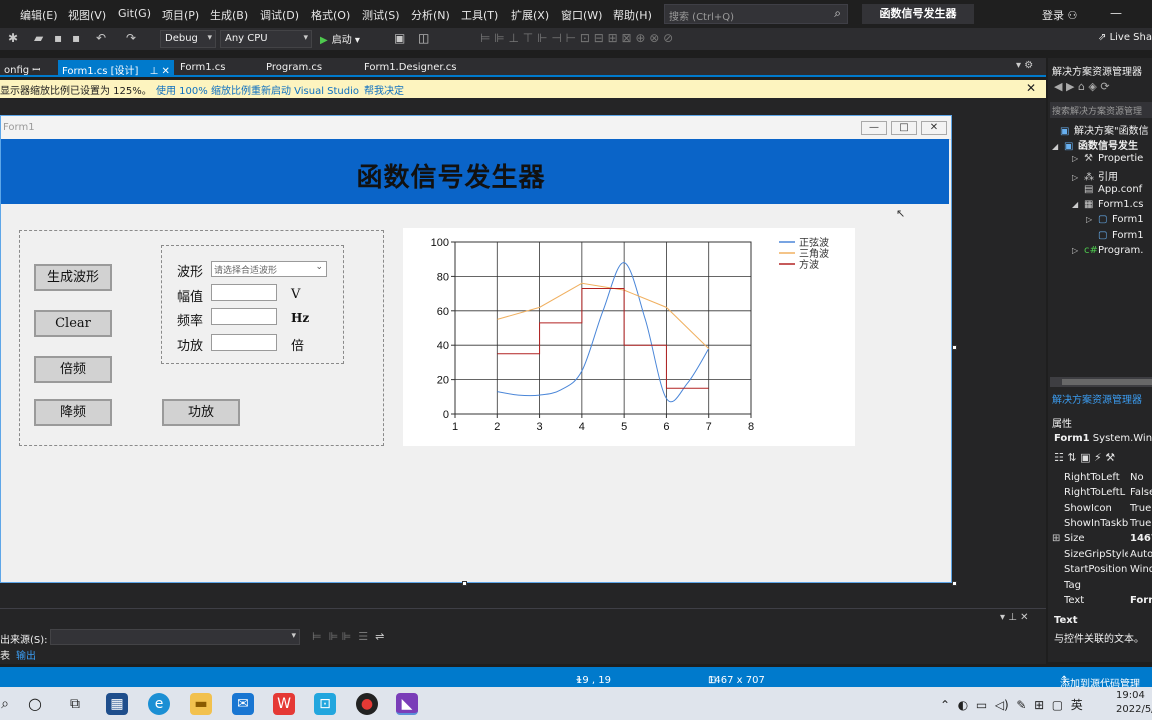  What do you see at coordinates (244, 316) in the screenshot?
I see `frequency-input` at bounding box center [244, 316].